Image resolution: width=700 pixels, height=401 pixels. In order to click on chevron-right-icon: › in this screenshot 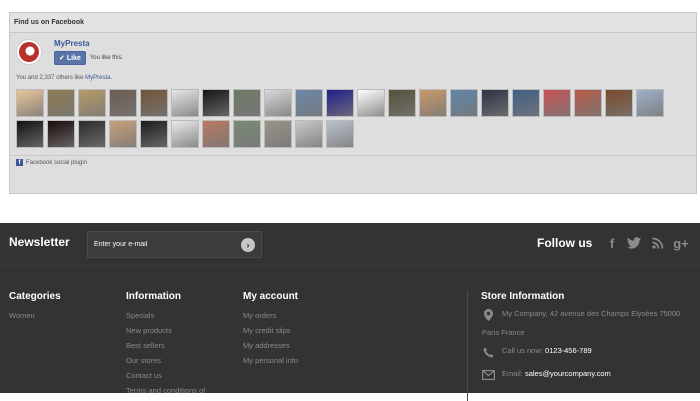, I will do `click(248, 245)`.